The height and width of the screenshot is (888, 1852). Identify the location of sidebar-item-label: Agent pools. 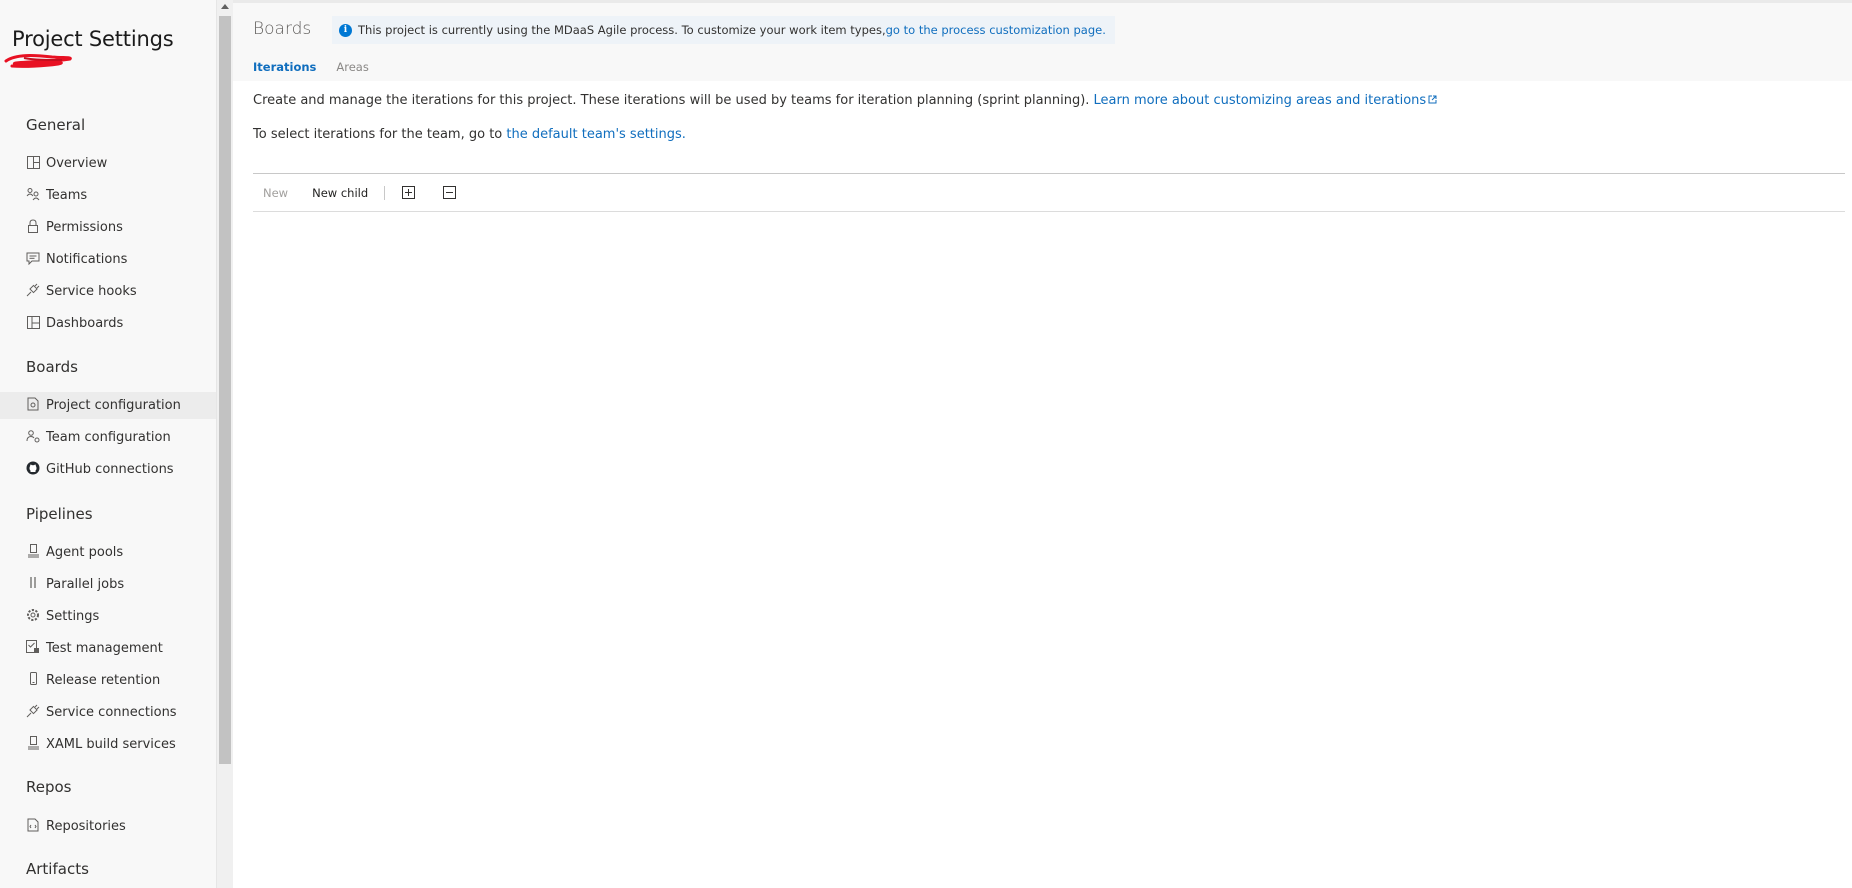
(85, 552).